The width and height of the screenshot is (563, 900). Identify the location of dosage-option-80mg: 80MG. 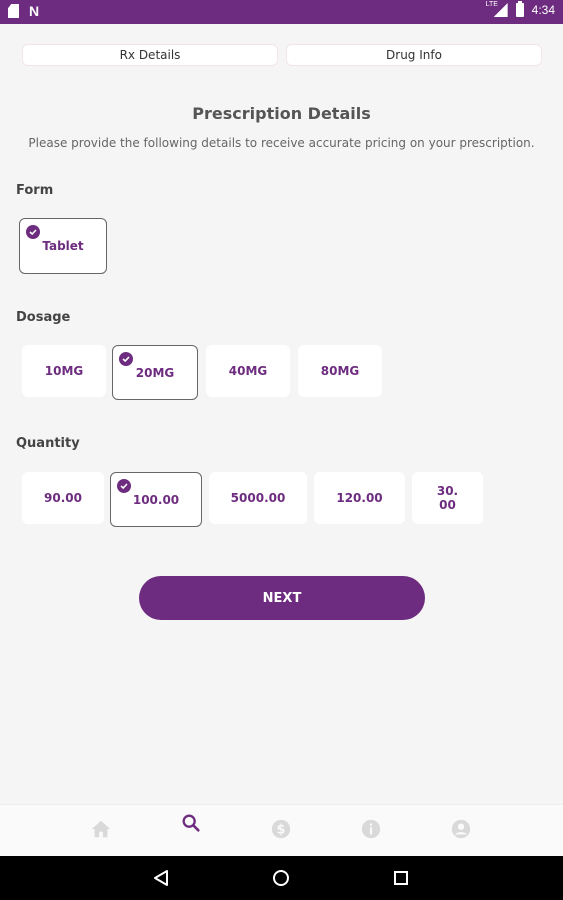
(340, 371).